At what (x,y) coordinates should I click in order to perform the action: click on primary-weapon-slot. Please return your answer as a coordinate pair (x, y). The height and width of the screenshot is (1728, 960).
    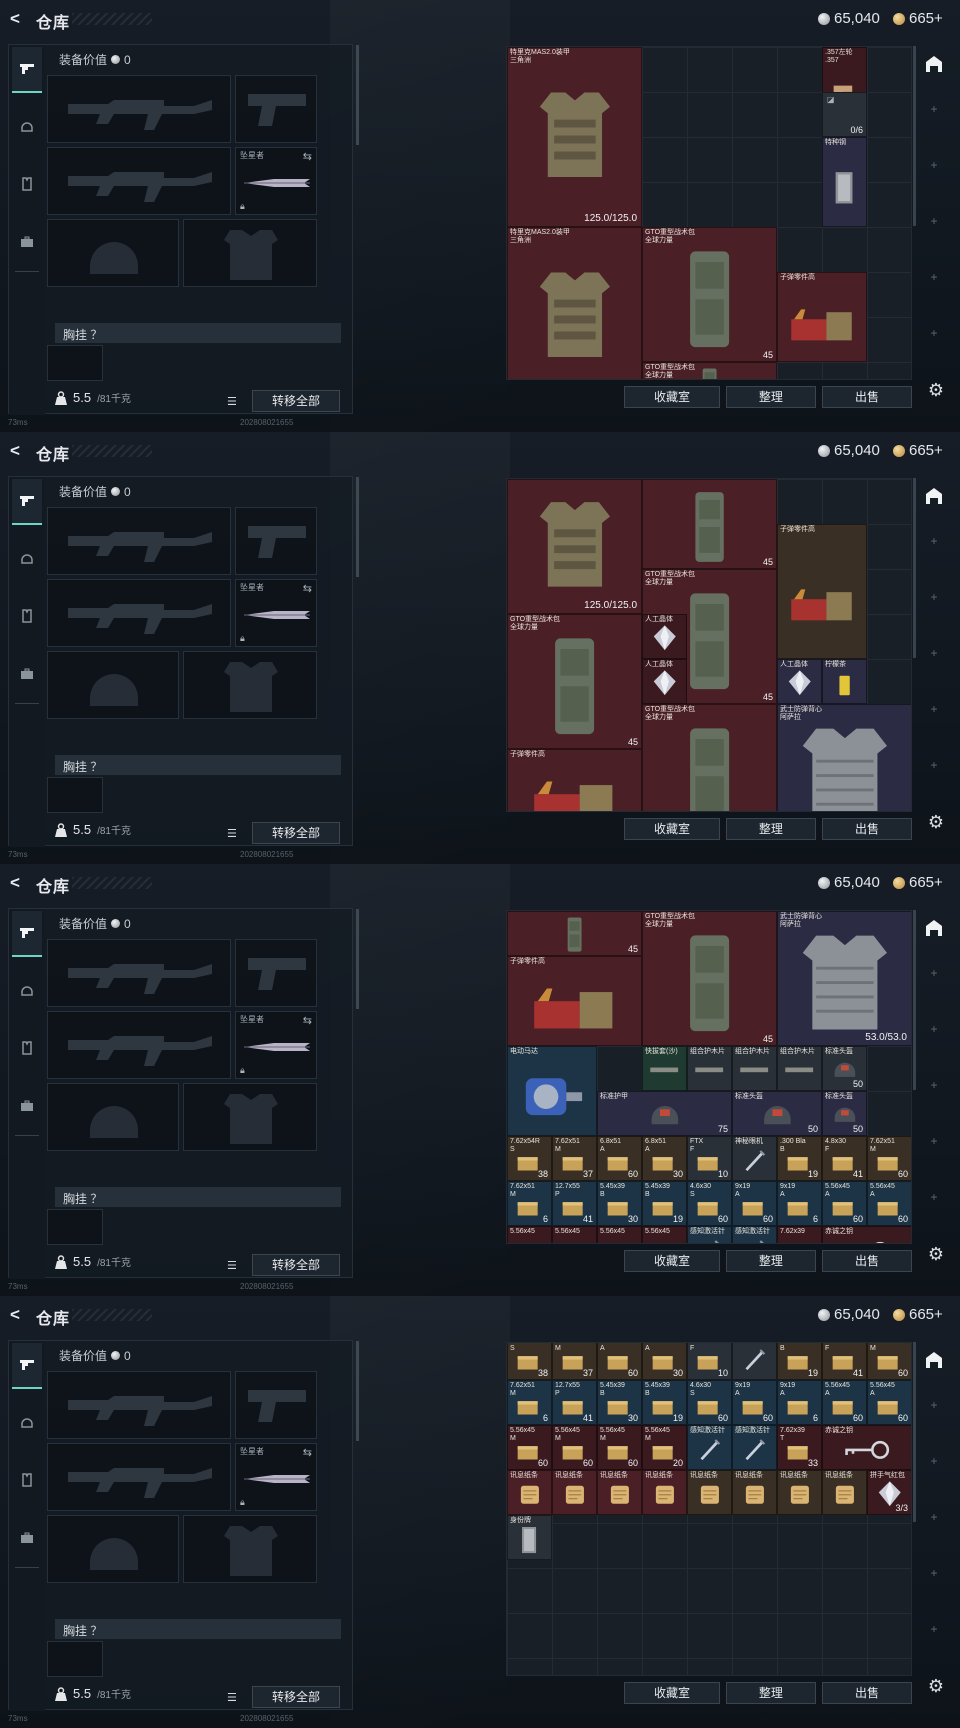
    Looking at the image, I should click on (139, 973).